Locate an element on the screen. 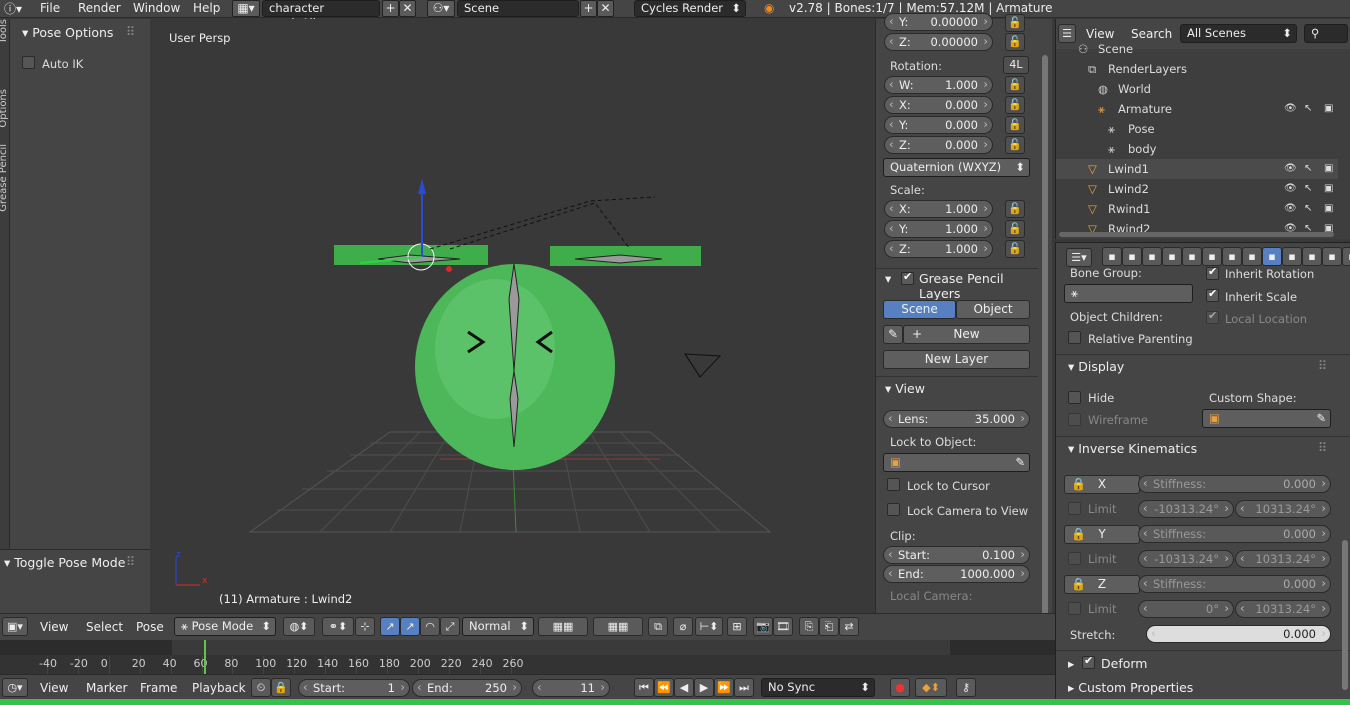  next-keyframe-icon: ⏩ is located at coordinates (724, 687).